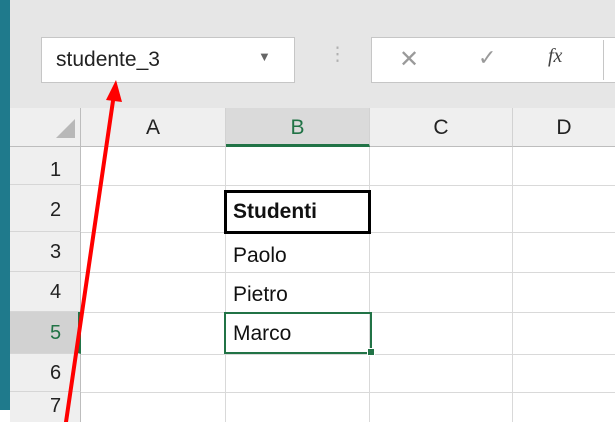 The height and width of the screenshot is (422, 615). What do you see at coordinates (441, 127) in the screenshot?
I see `column-header-c: C` at bounding box center [441, 127].